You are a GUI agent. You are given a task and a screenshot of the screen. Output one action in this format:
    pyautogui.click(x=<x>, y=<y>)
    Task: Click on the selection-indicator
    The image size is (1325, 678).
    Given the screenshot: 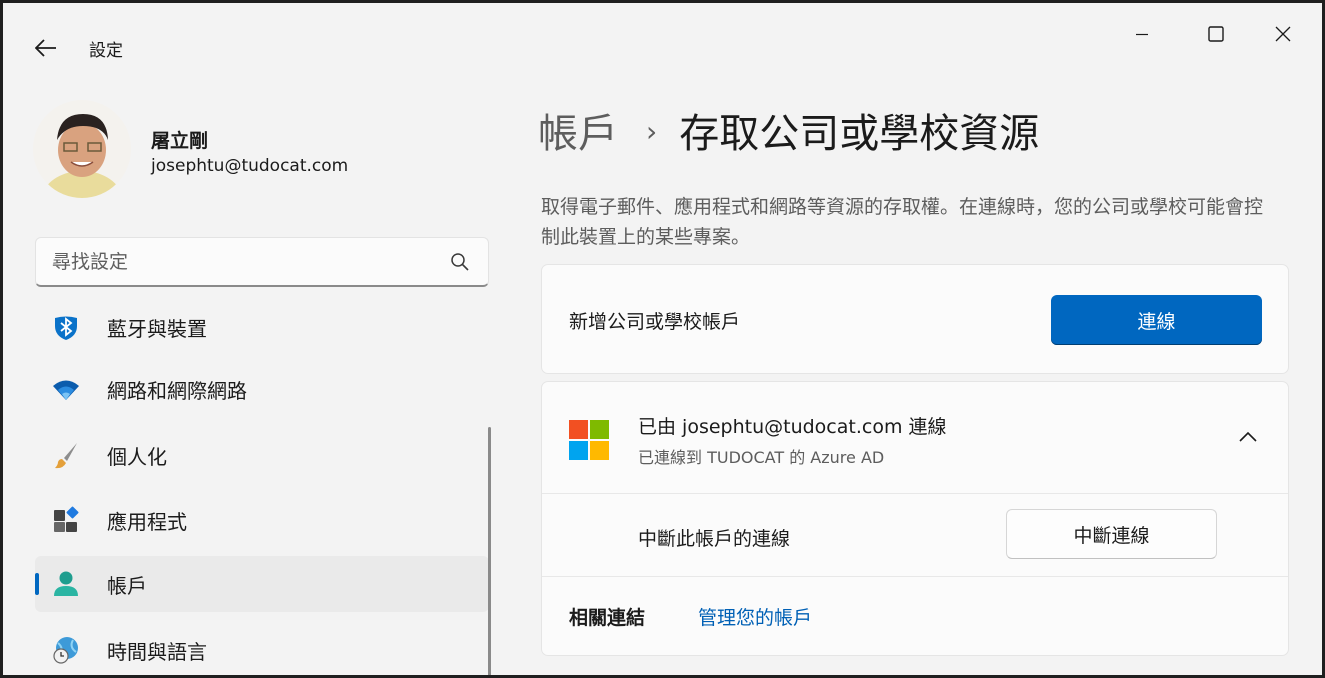 What is the action you would take?
    pyautogui.click(x=37, y=584)
    